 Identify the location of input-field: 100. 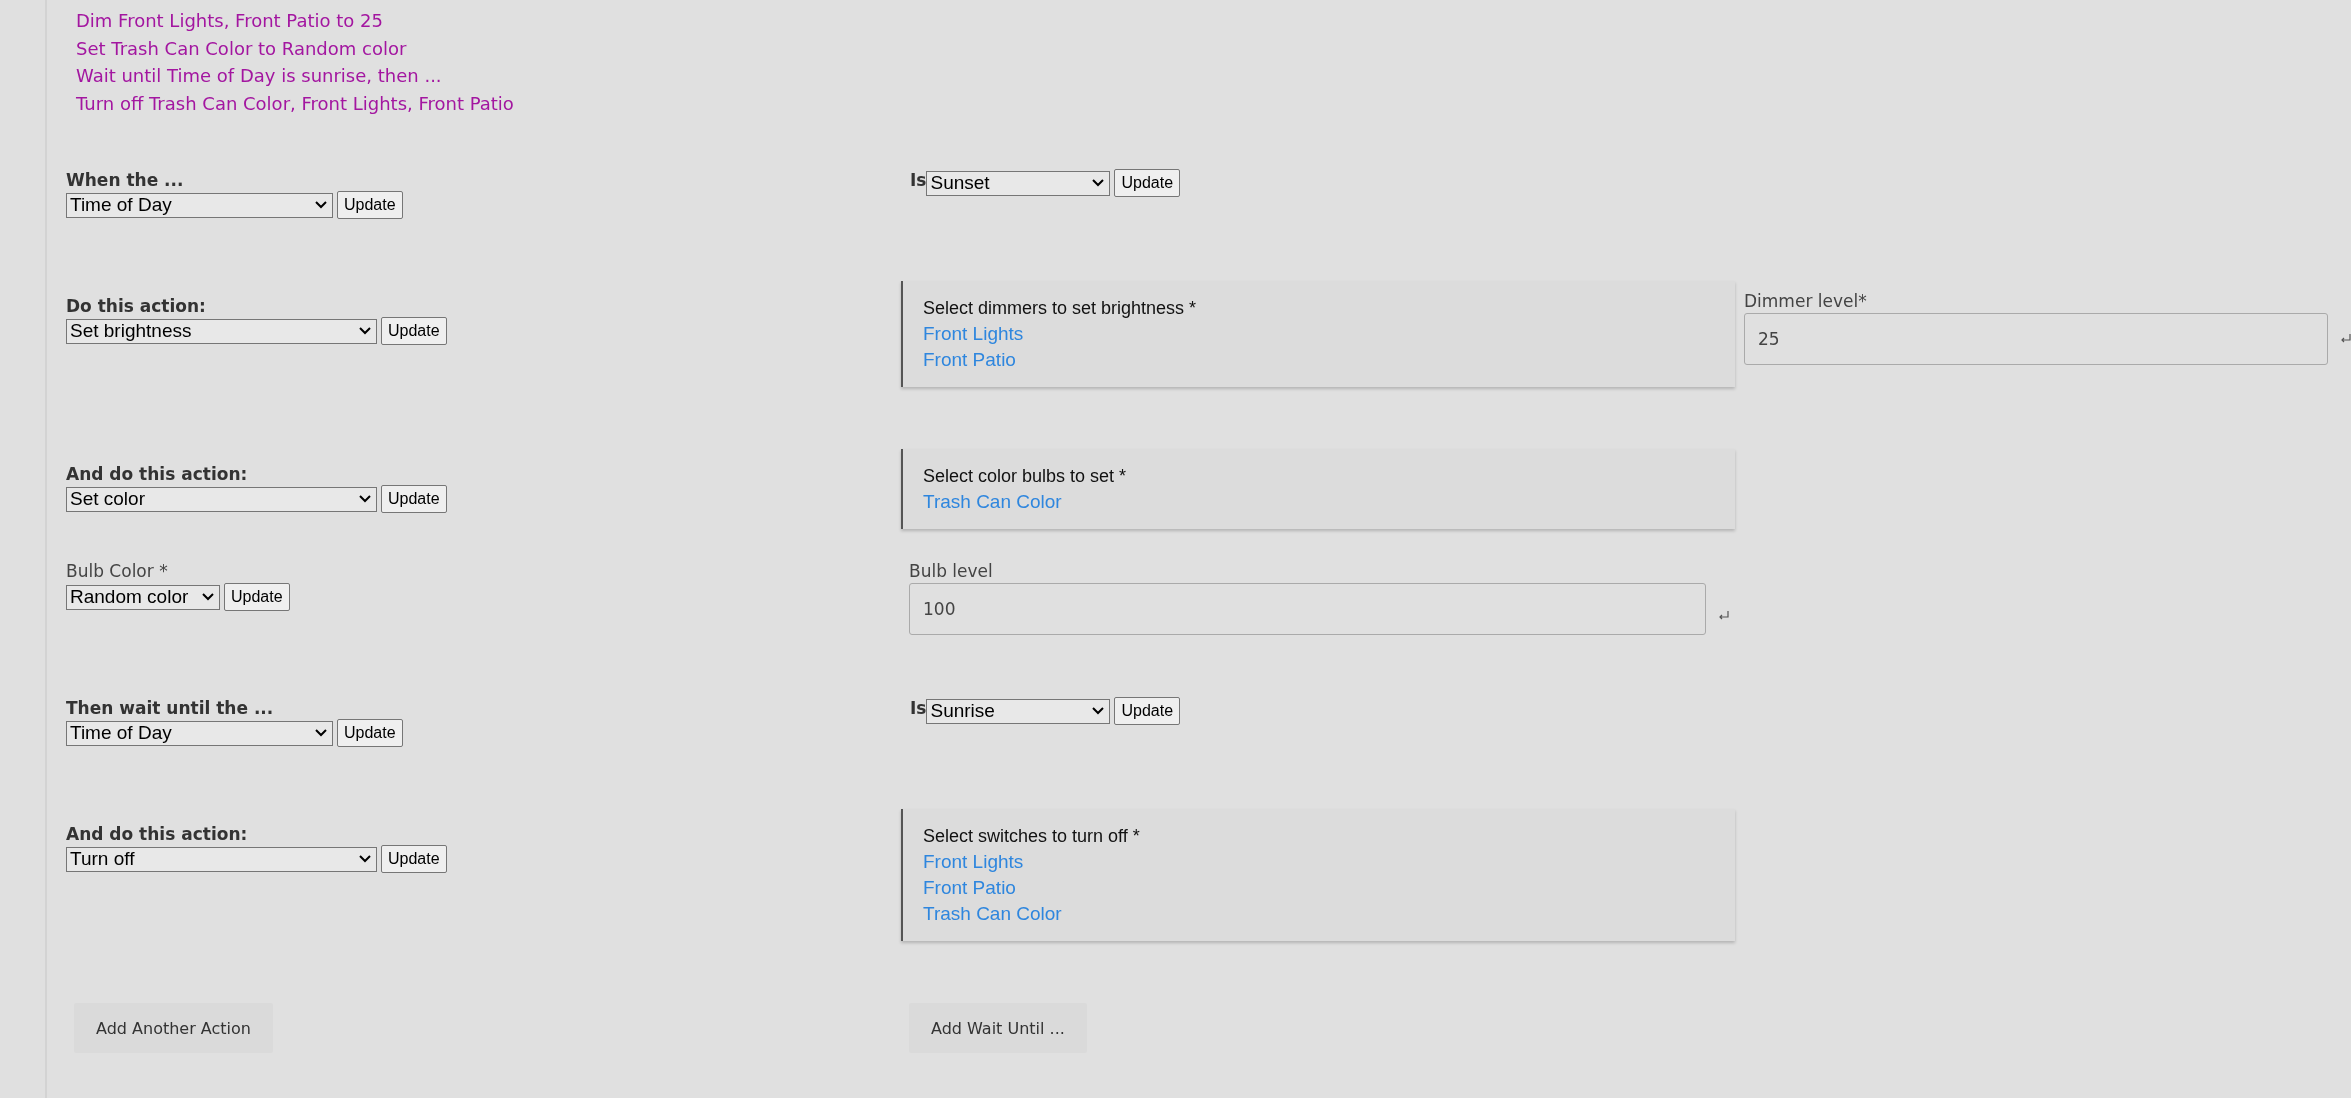
(1307, 609).